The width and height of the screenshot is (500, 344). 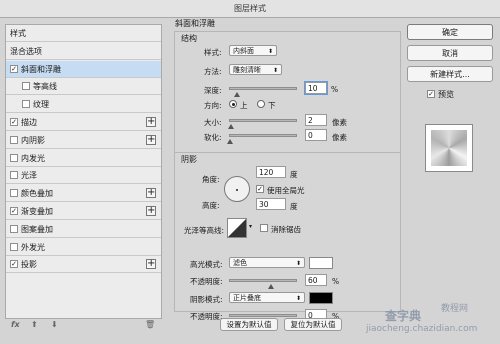 I want to click on effect-item-label: 混合选项, so click(x=26, y=51).